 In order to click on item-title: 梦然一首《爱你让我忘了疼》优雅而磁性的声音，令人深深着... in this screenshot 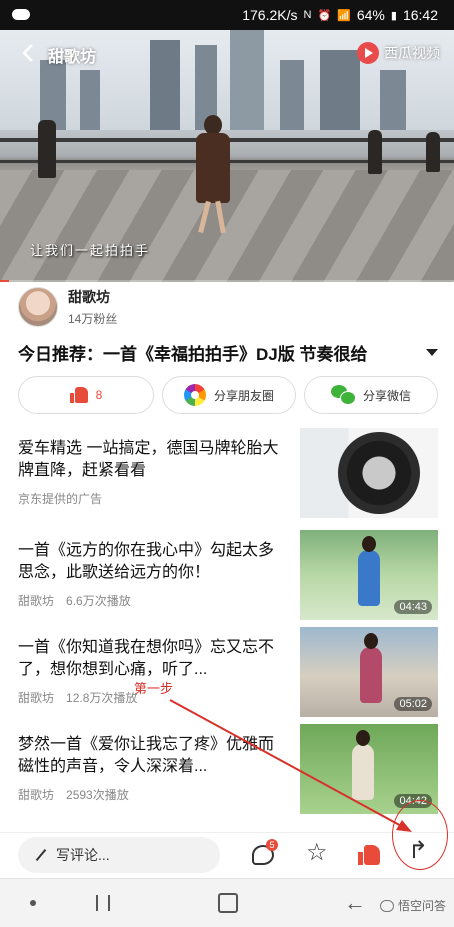, I will do `click(146, 755)`.